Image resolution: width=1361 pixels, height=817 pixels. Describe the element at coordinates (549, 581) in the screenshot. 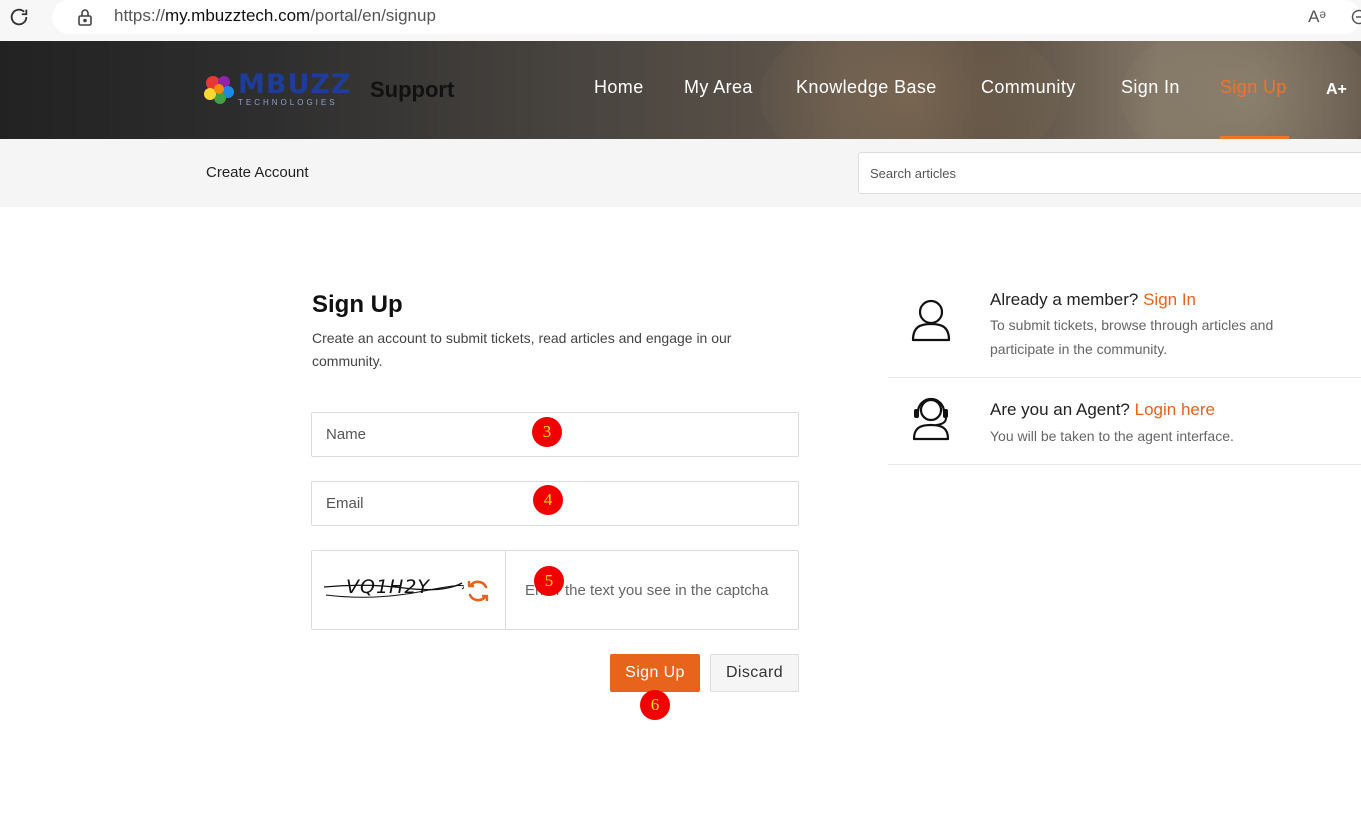

I see `annotation-marker: 5` at that location.